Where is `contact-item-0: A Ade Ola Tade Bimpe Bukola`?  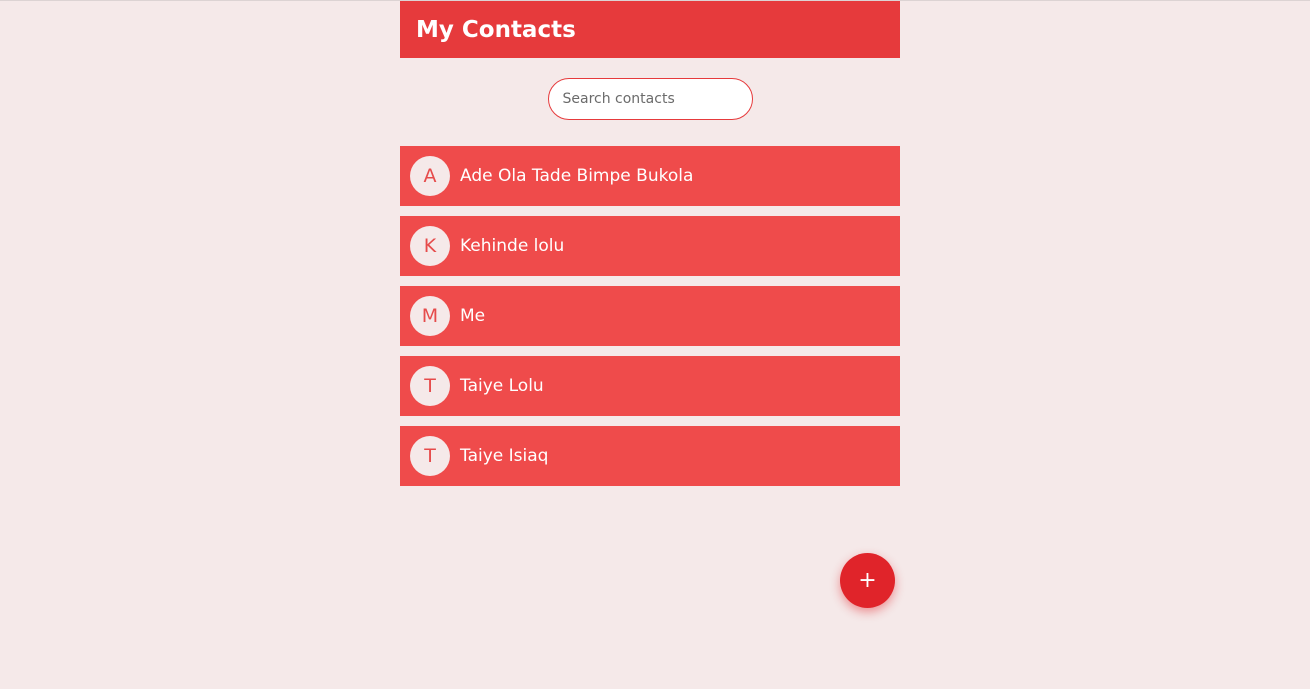 contact-item-0: A Ade Ola Tade Bimpe Bukola is located at coordinates (650, 176).